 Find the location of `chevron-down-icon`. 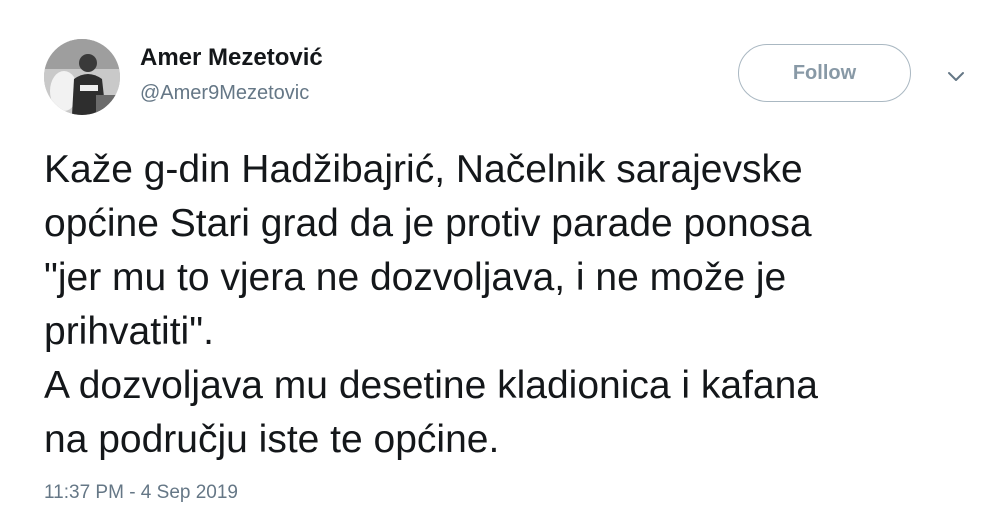

chevron-down-icon is located at coordinates (956, 76).